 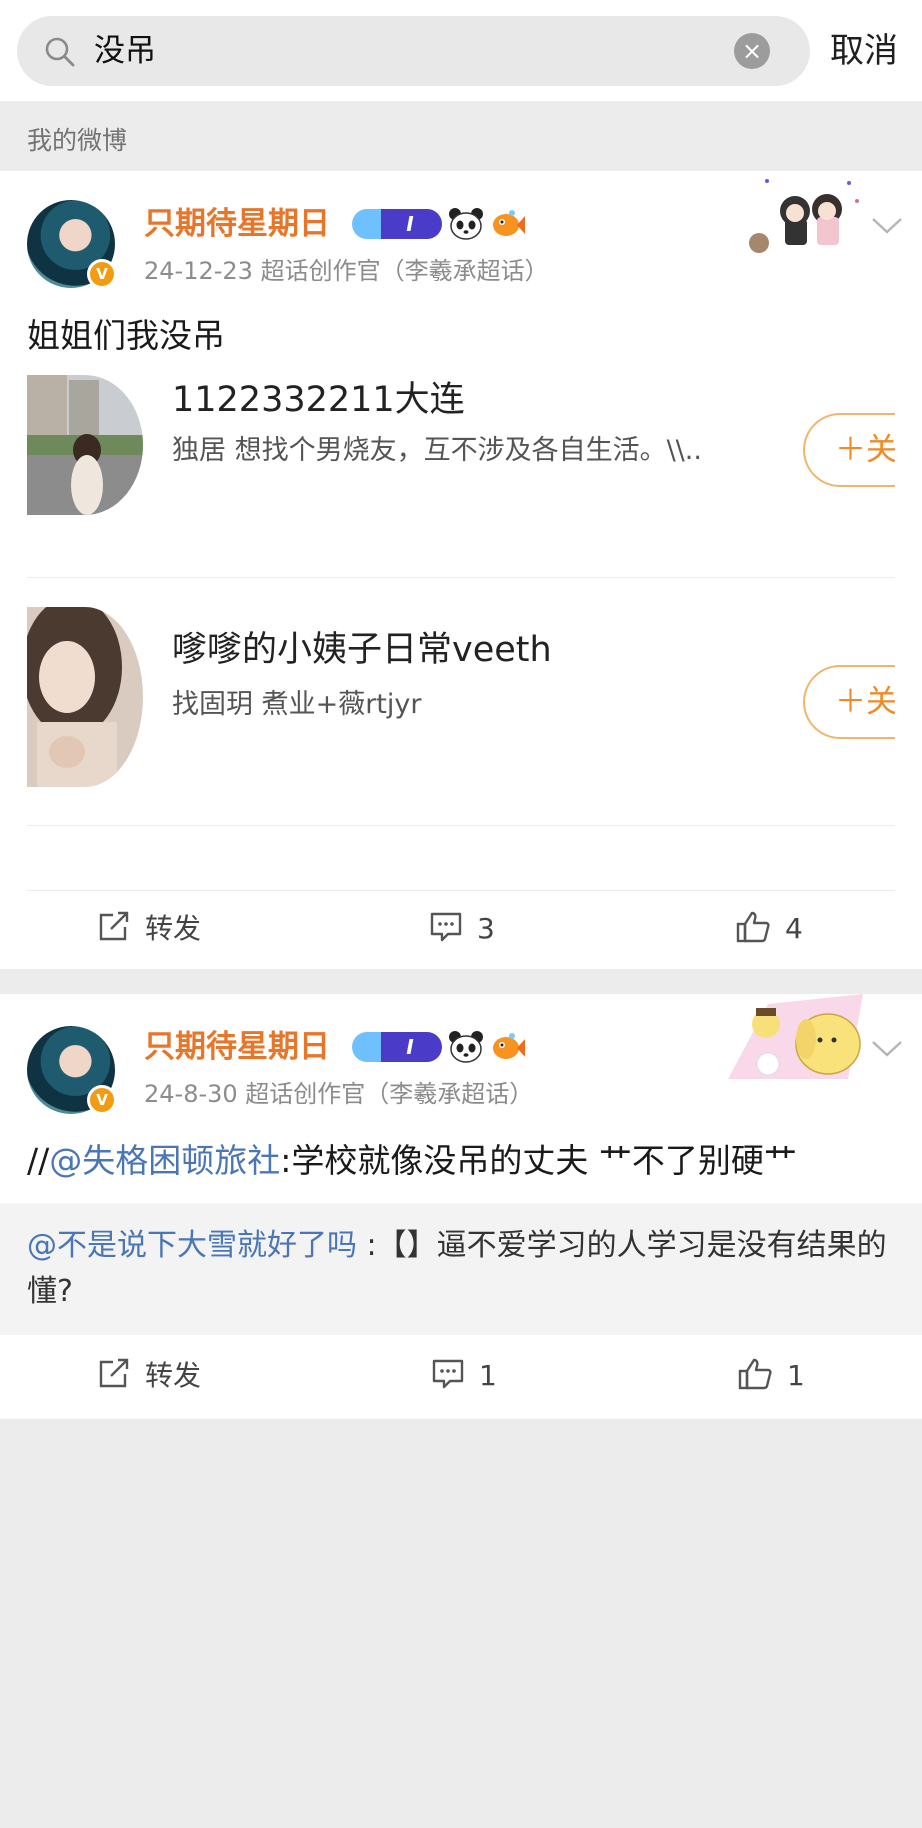 I want to click on clear-search-icon: ×, so click(x=752, y=51).